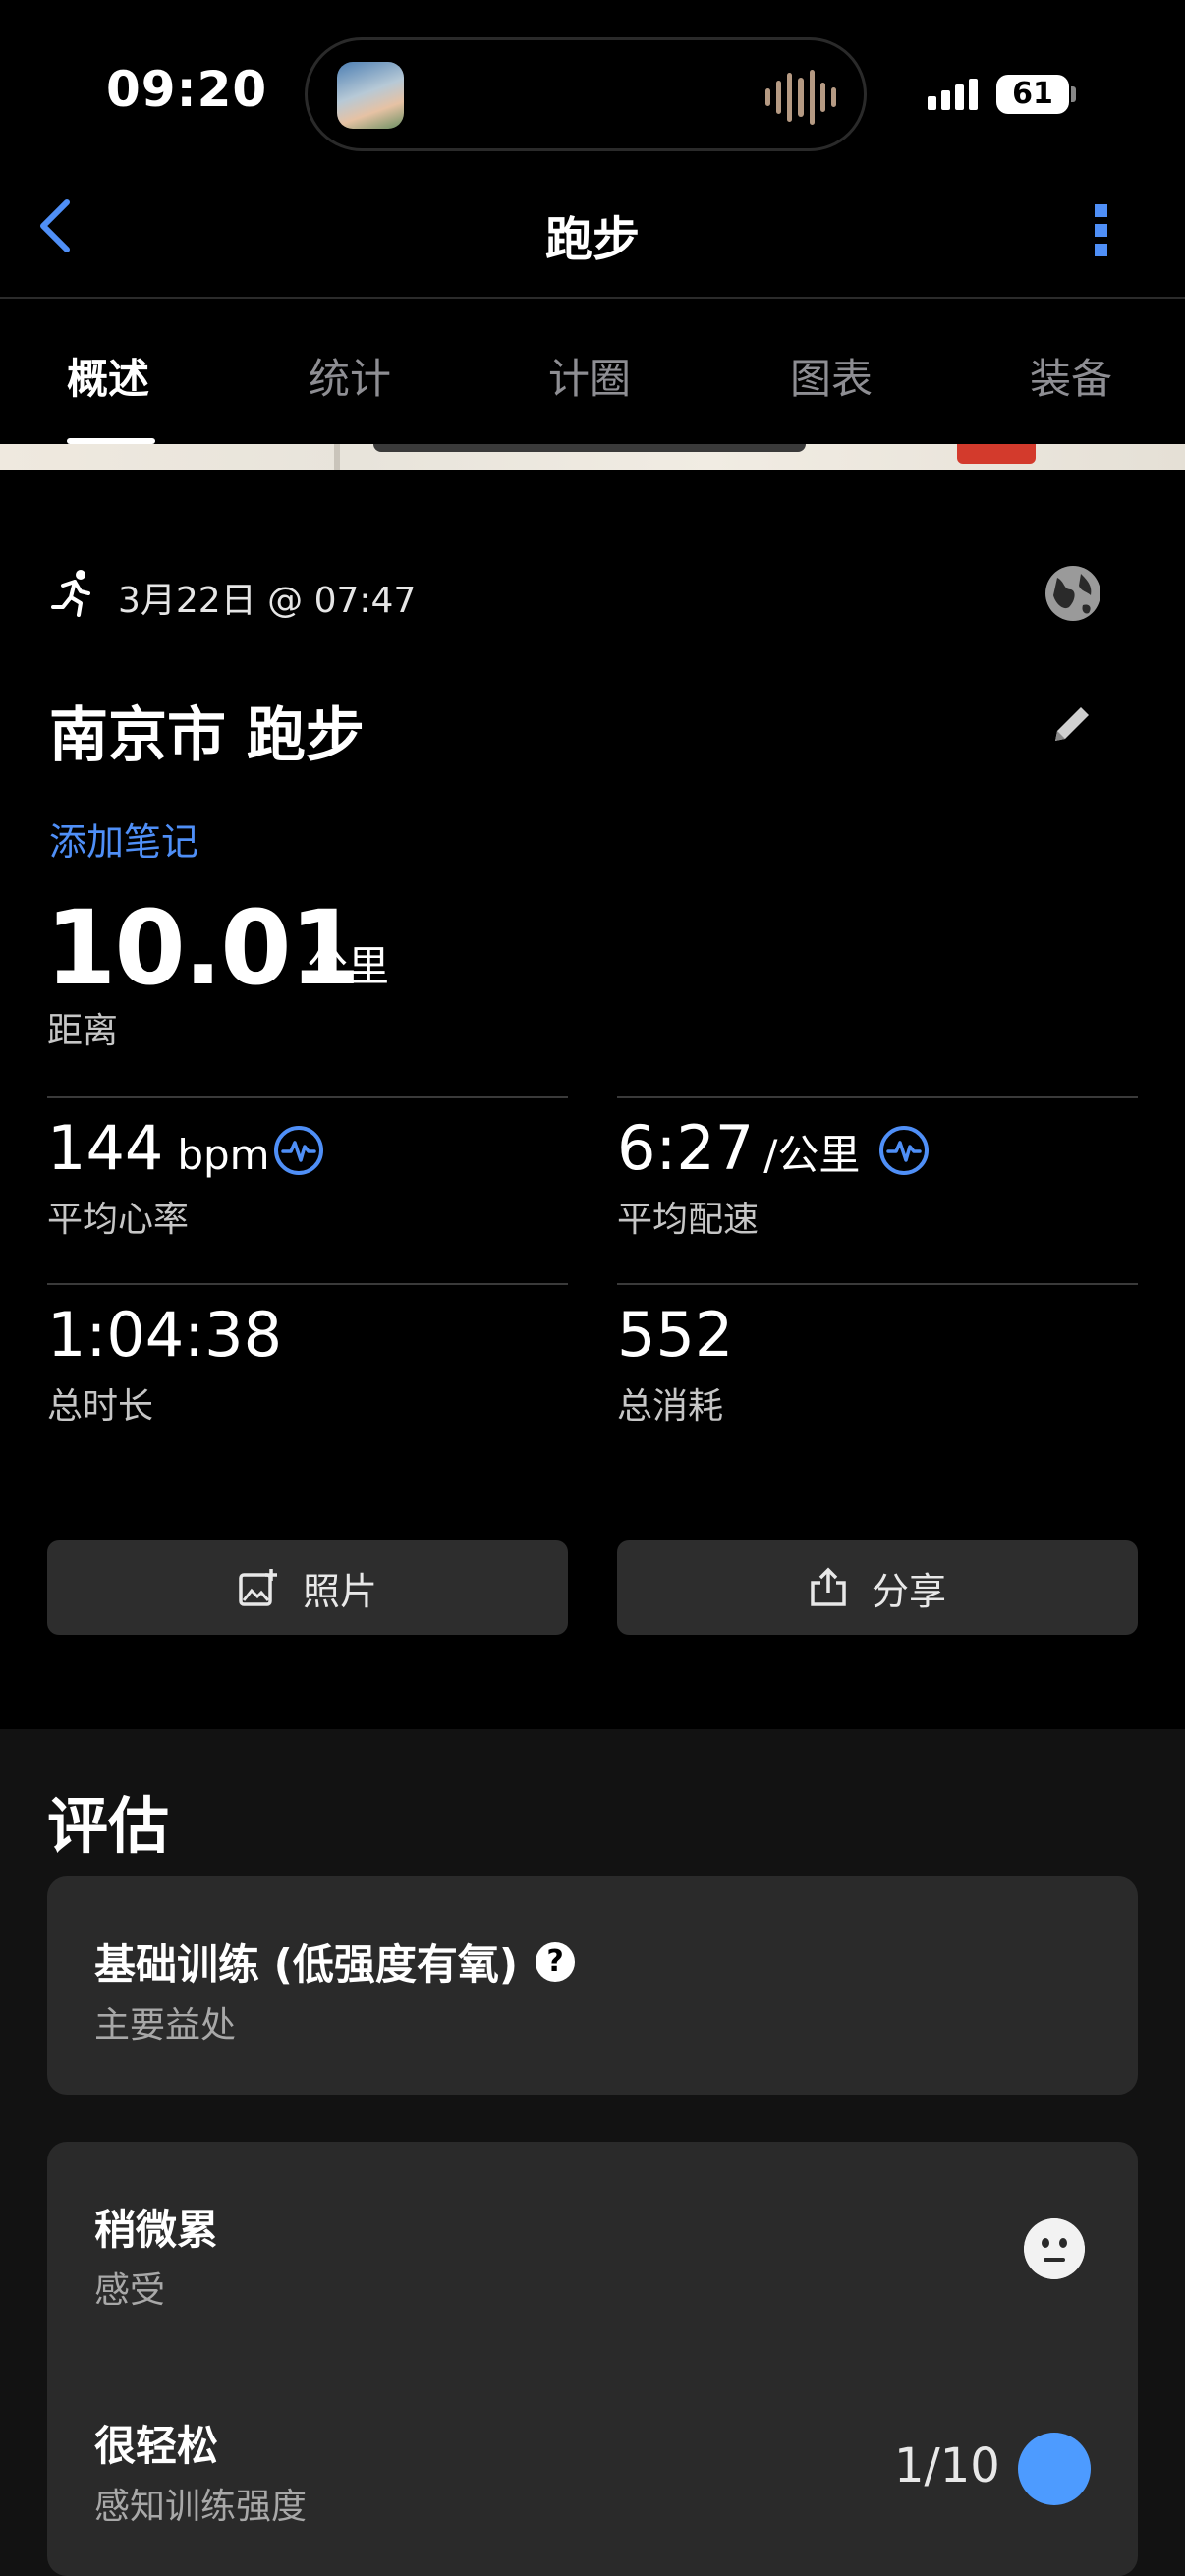  What do you see at coordinates (166, 2025) in the screenshot?
I see `training-effect-sub: 主要益处` at bounding box center [166, 2025].